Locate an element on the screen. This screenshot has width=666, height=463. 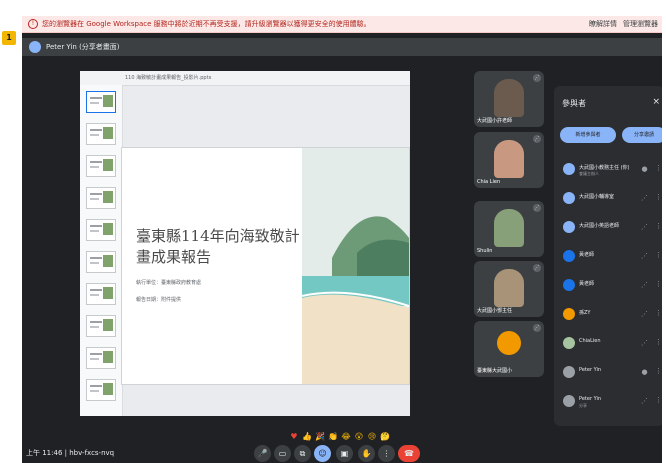
participant-name: 孫ZY is located at coordinates (585, 313).